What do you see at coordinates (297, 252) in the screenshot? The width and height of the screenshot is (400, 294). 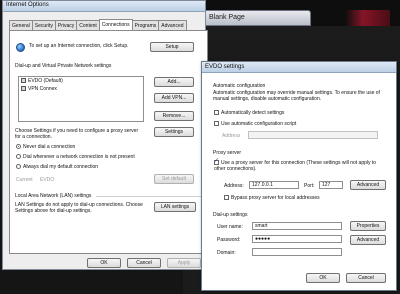 I see `domain-input` at bounding box center [297, 252].